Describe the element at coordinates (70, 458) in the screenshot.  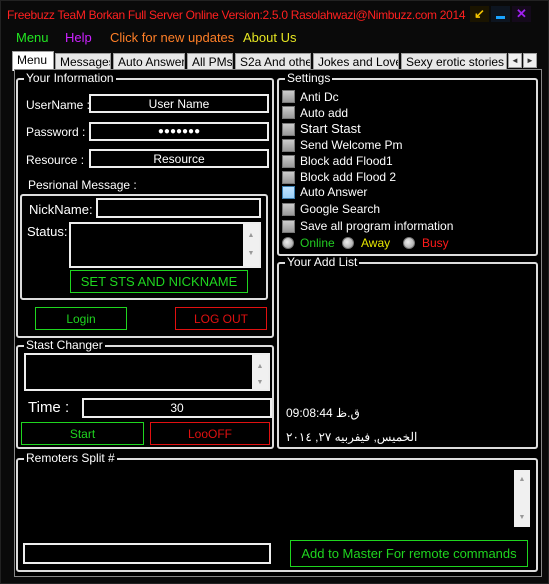
I see `remoters-title: Remoters Split #` at that location.